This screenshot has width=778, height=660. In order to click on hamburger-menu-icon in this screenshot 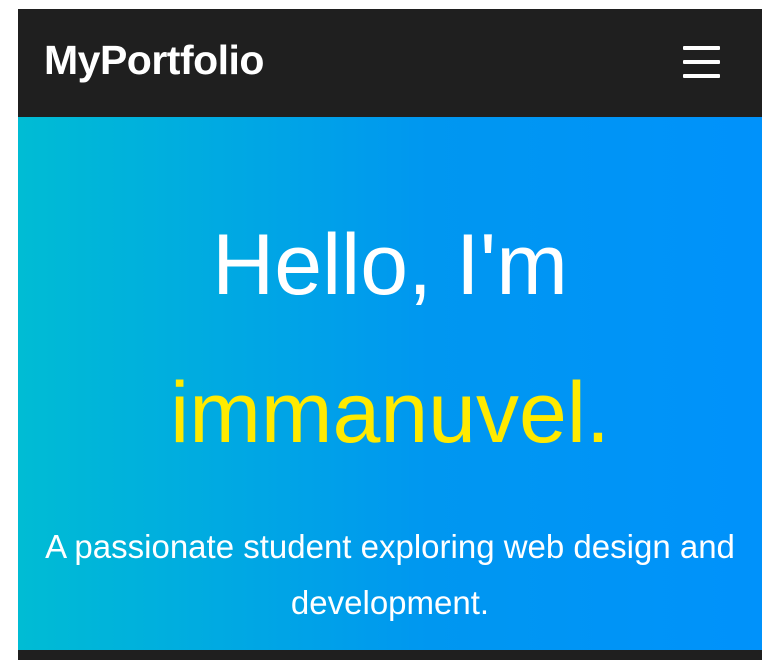, I will do `click(702, 63)`.